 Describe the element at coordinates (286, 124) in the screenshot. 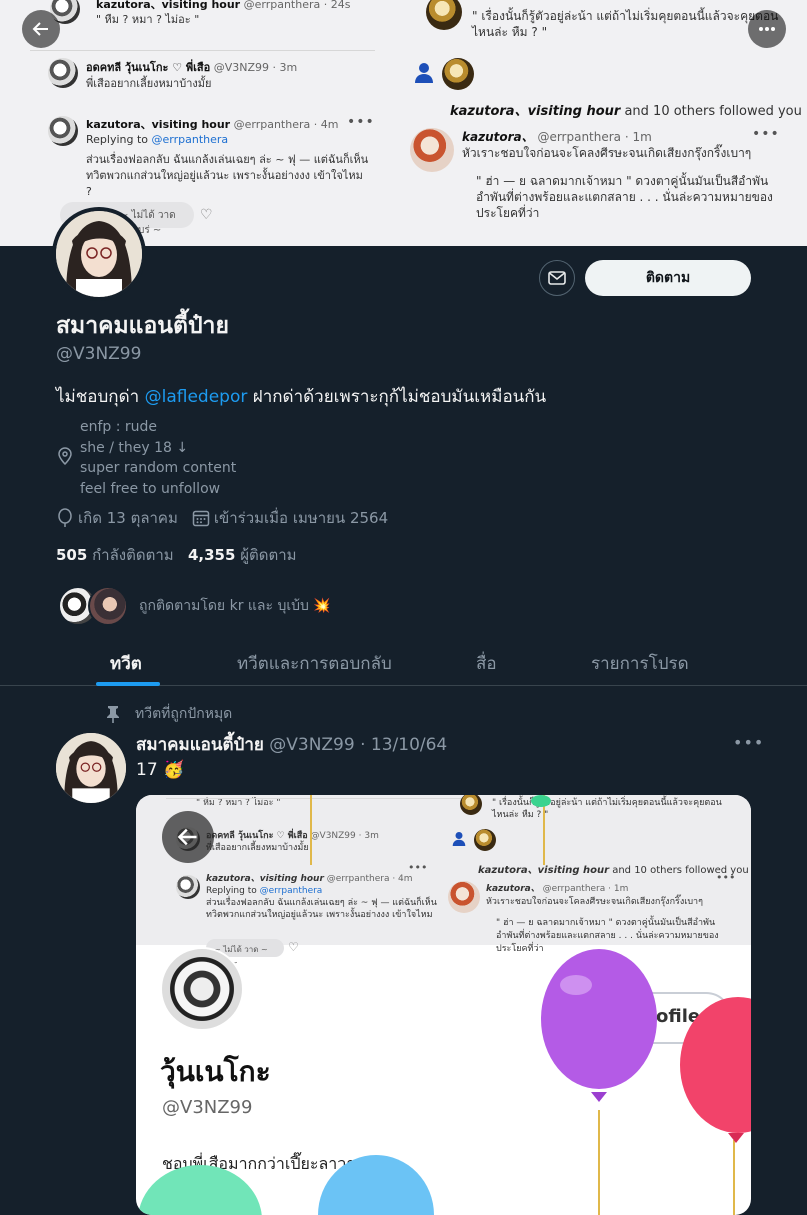

I see `banner-handle: @errpanthera · 4m` at that location.